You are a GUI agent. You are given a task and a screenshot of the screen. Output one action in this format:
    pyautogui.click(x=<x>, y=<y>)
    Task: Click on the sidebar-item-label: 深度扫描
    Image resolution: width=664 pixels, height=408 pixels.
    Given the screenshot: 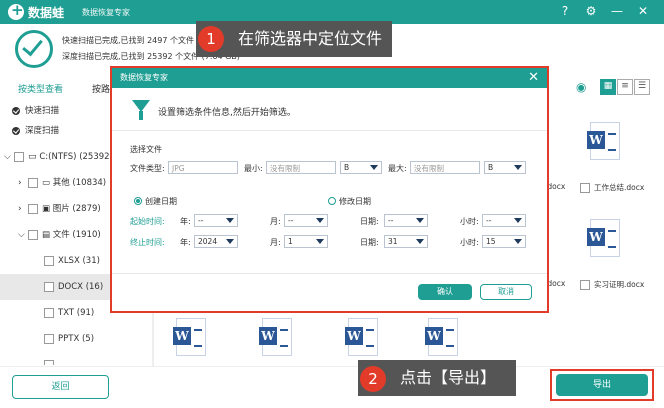 What is the action you would take?
    pyautogui.click(x=42, y=131)
    